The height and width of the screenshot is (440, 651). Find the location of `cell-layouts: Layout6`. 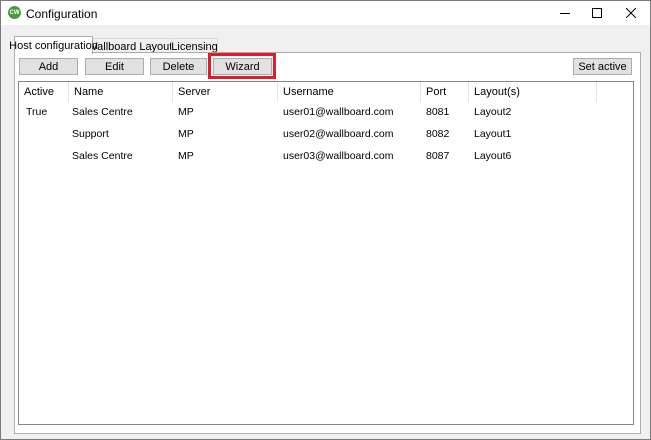

cell-layouts: Layout6 is located at coordinates (493, 156).